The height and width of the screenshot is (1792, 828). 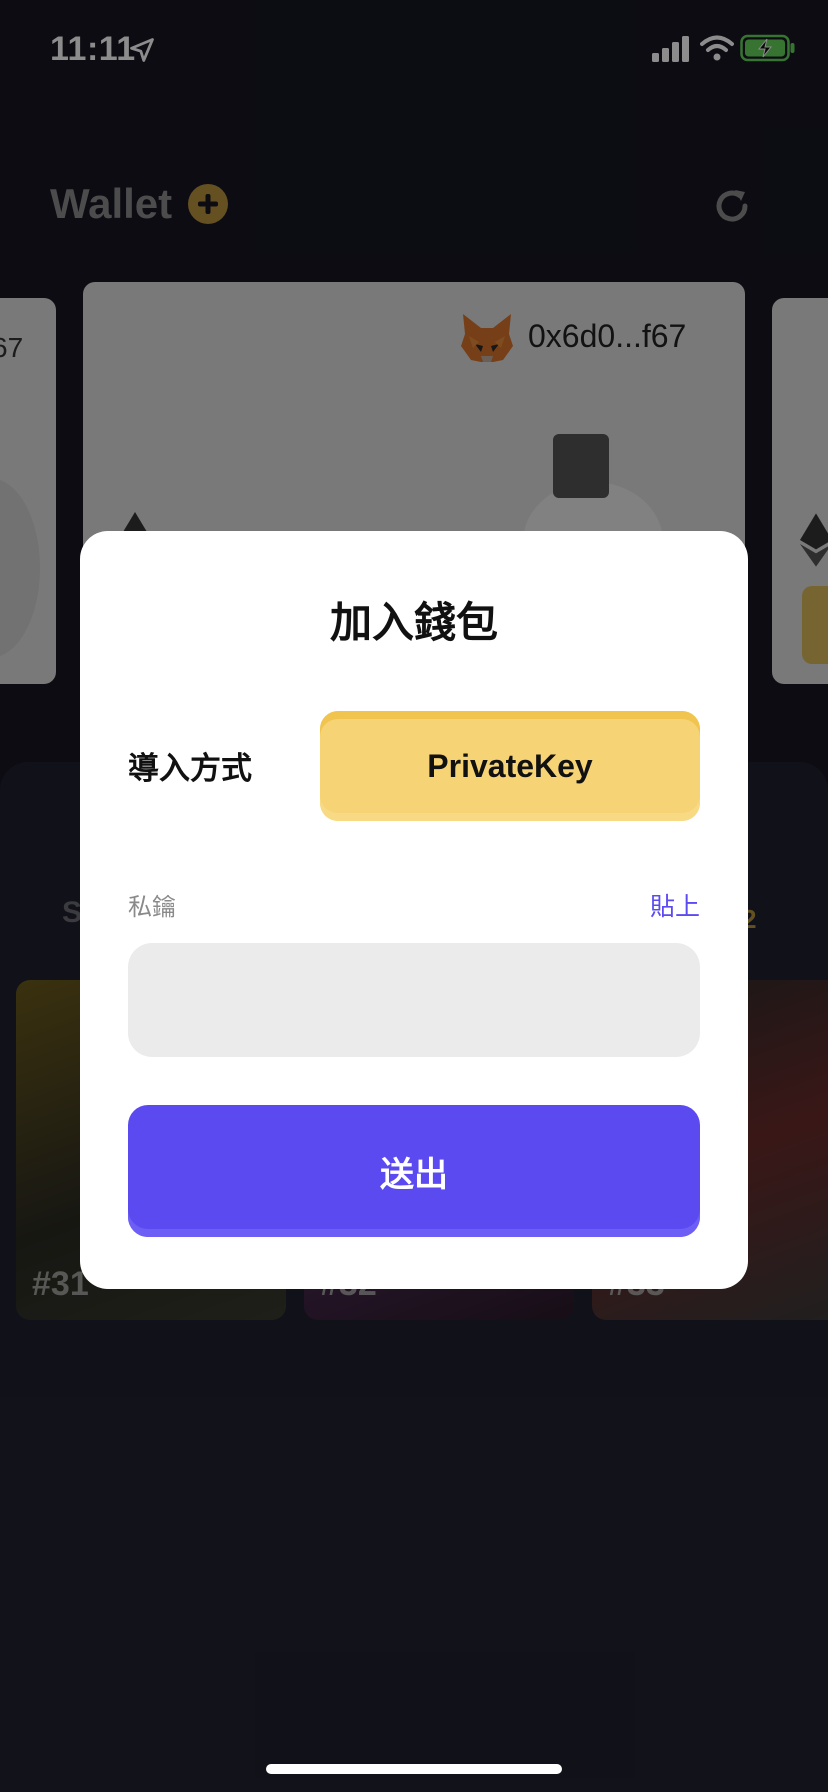 I want to click on submit-button: 送出, so click(x=414, y=1171).